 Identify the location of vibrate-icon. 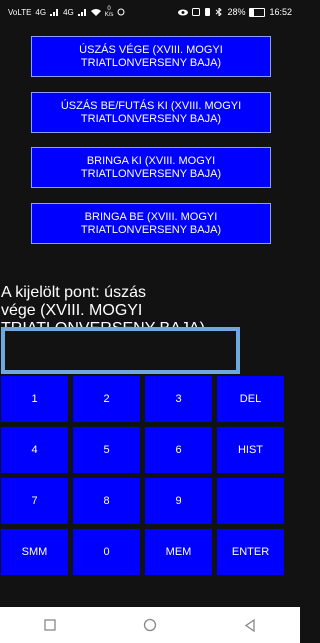
(208, 12).